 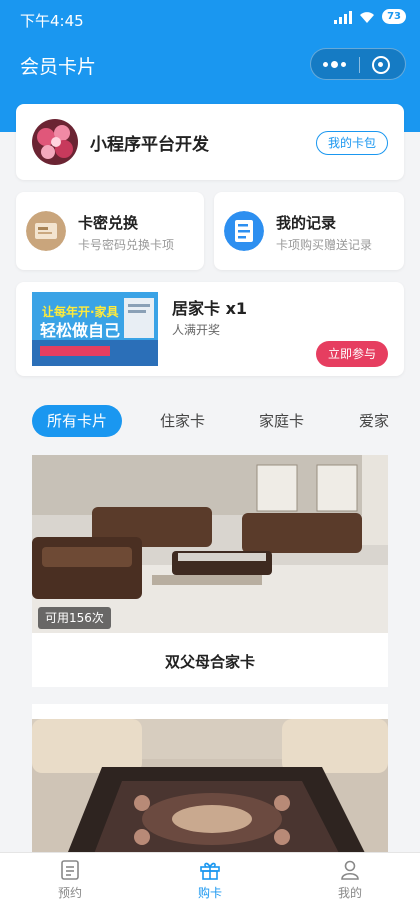 What do you see at coordinates (210, 142) in the screenshot?
I see `profile-card: 小程序平台开发 我的卡包` at bounding box center [210, 142].